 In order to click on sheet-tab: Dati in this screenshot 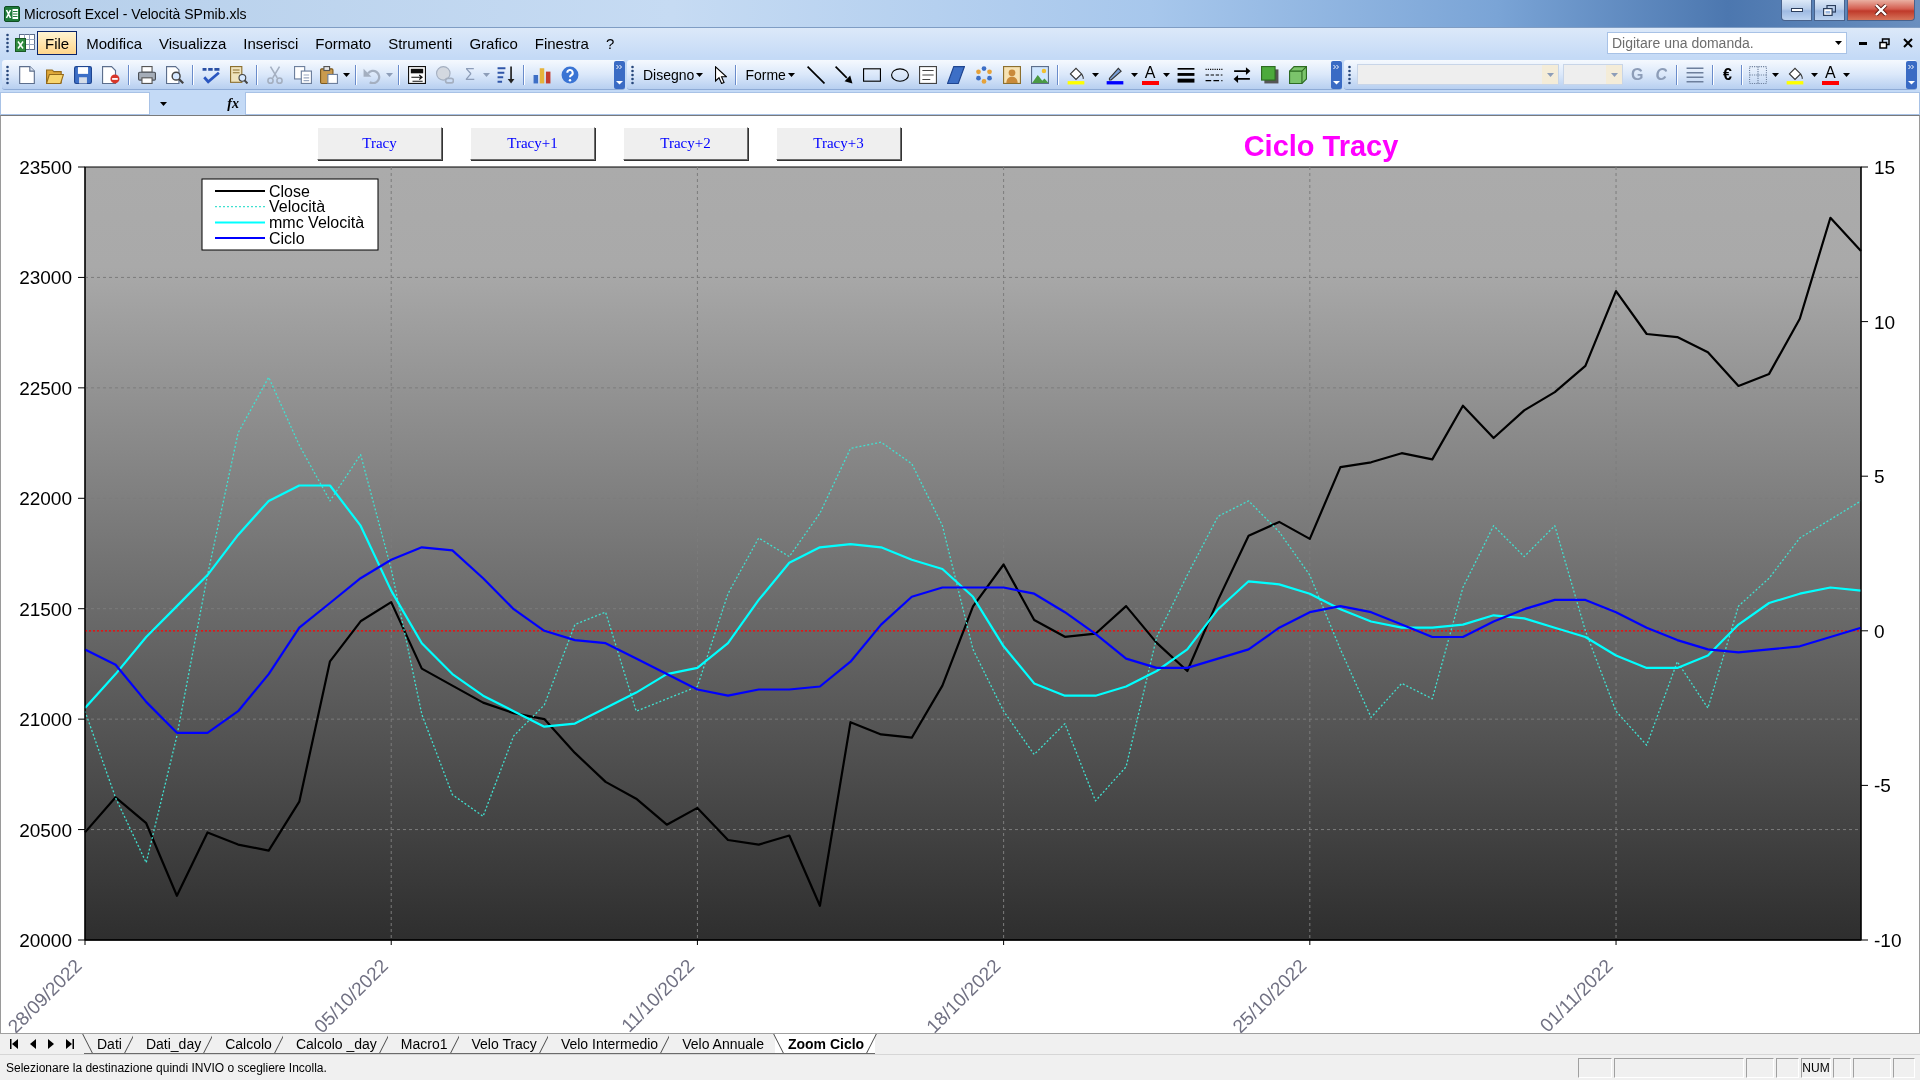, I will do `click(108, 1044)`.